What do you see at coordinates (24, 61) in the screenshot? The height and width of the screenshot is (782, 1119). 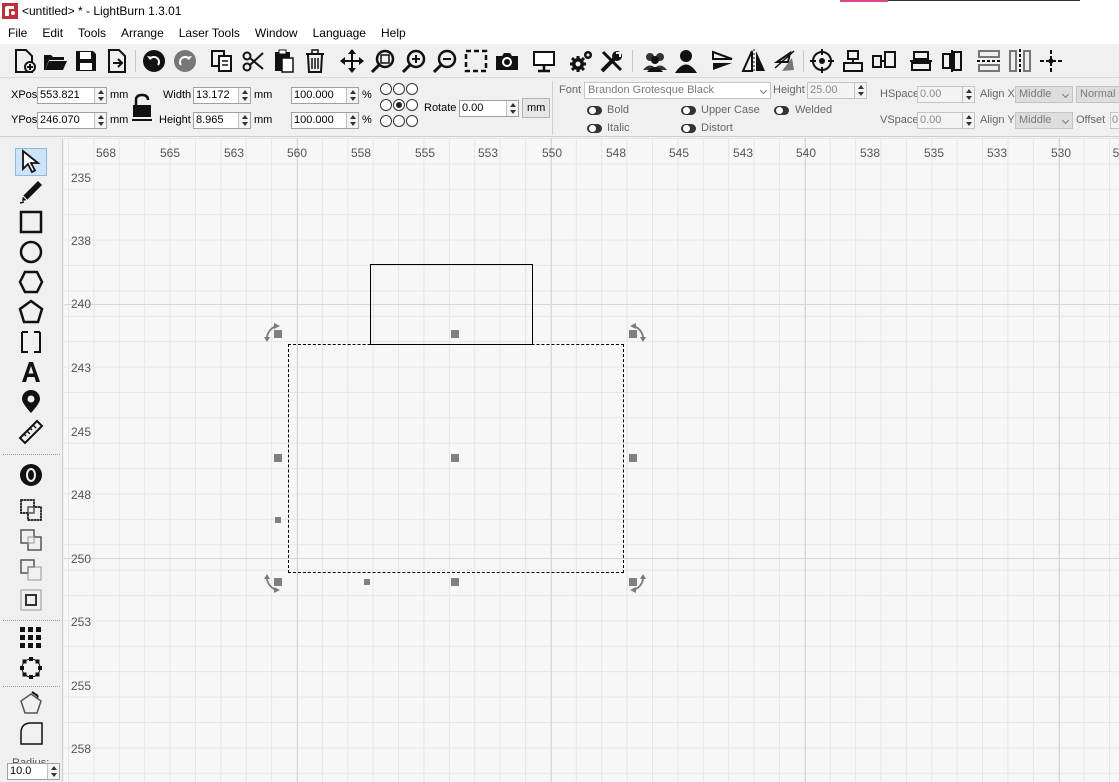 I see `new-file-button` at bounding box center [24, 61].